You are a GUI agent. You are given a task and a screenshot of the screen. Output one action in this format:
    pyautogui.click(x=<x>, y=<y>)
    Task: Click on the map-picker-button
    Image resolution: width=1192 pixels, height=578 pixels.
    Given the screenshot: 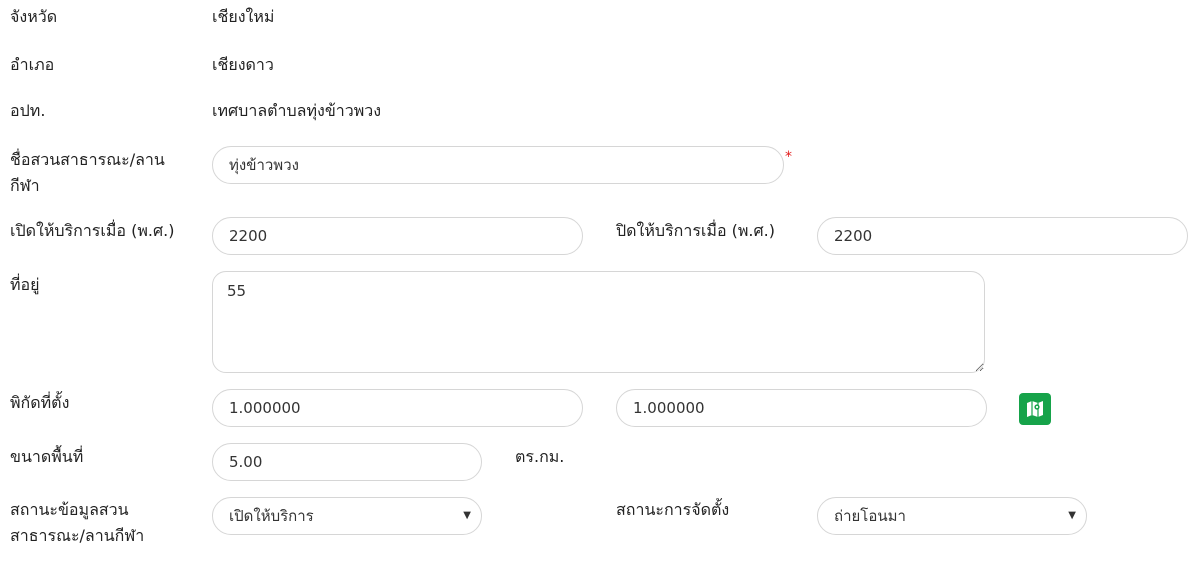 What is the action you would take?
    pyautogui.click(x=1035, y=409)
    